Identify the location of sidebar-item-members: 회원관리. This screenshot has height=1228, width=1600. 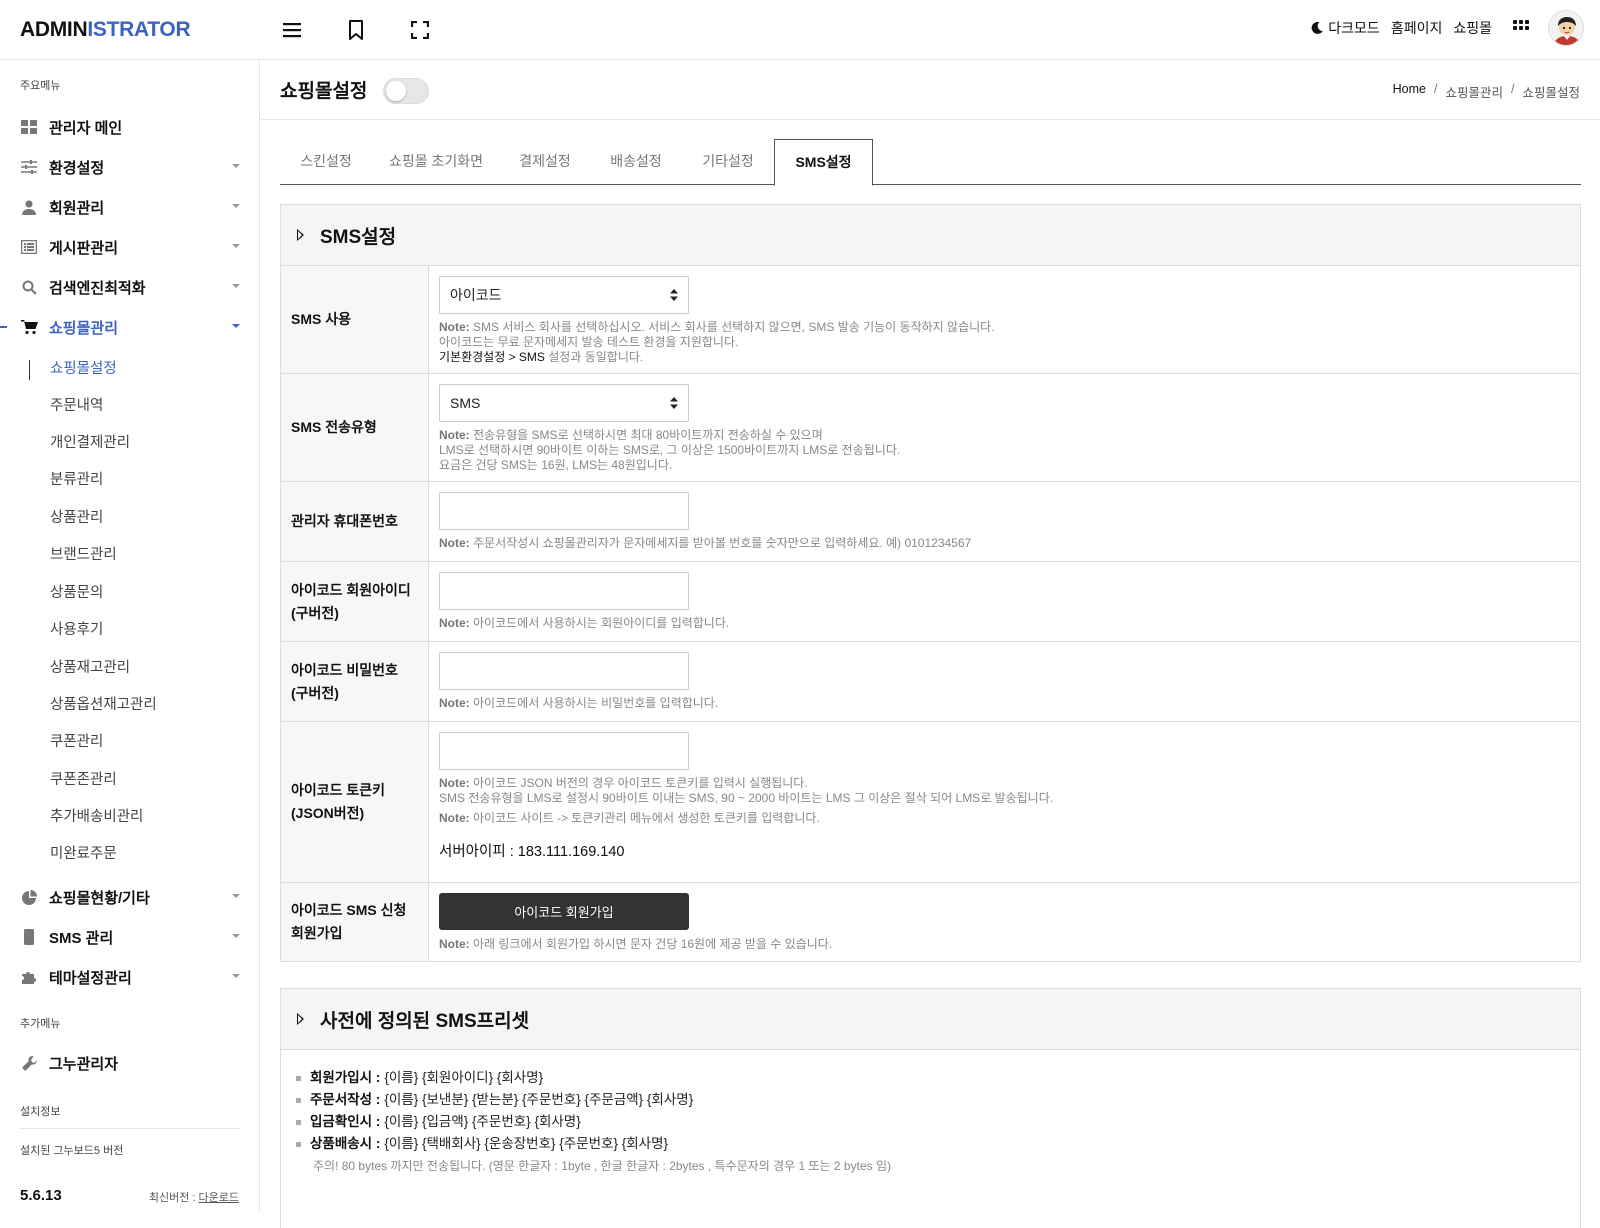
(130, 207).